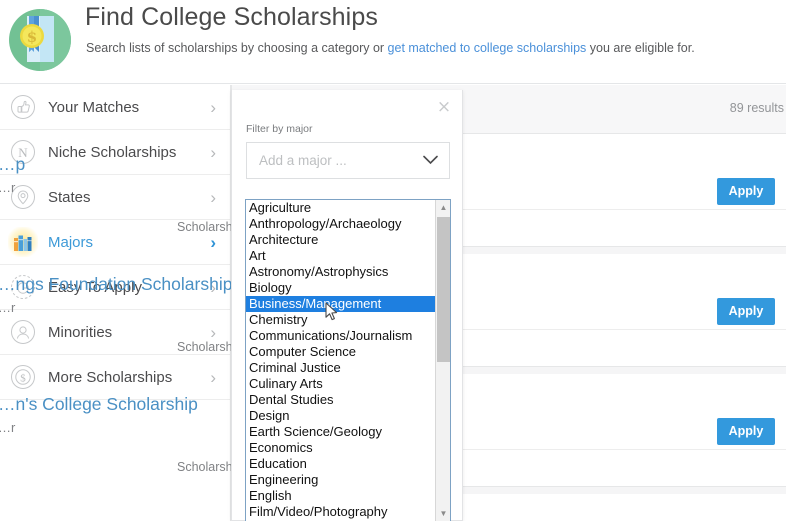 The width and height of the screenshot is (786, 521). What do you see at coordinates (40, 40) in the screenshot?
I see `scholarship-award-icon: $` at bounding box center [40, 40].